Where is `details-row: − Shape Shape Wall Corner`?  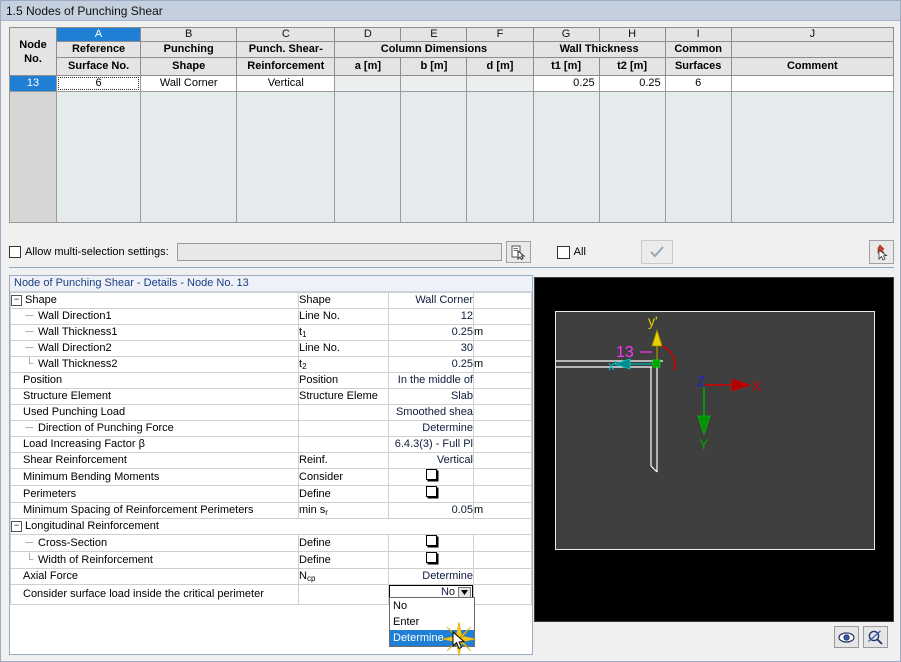
details-row: − Shape Shape Wall Corner is located at coordinates (271, 300).